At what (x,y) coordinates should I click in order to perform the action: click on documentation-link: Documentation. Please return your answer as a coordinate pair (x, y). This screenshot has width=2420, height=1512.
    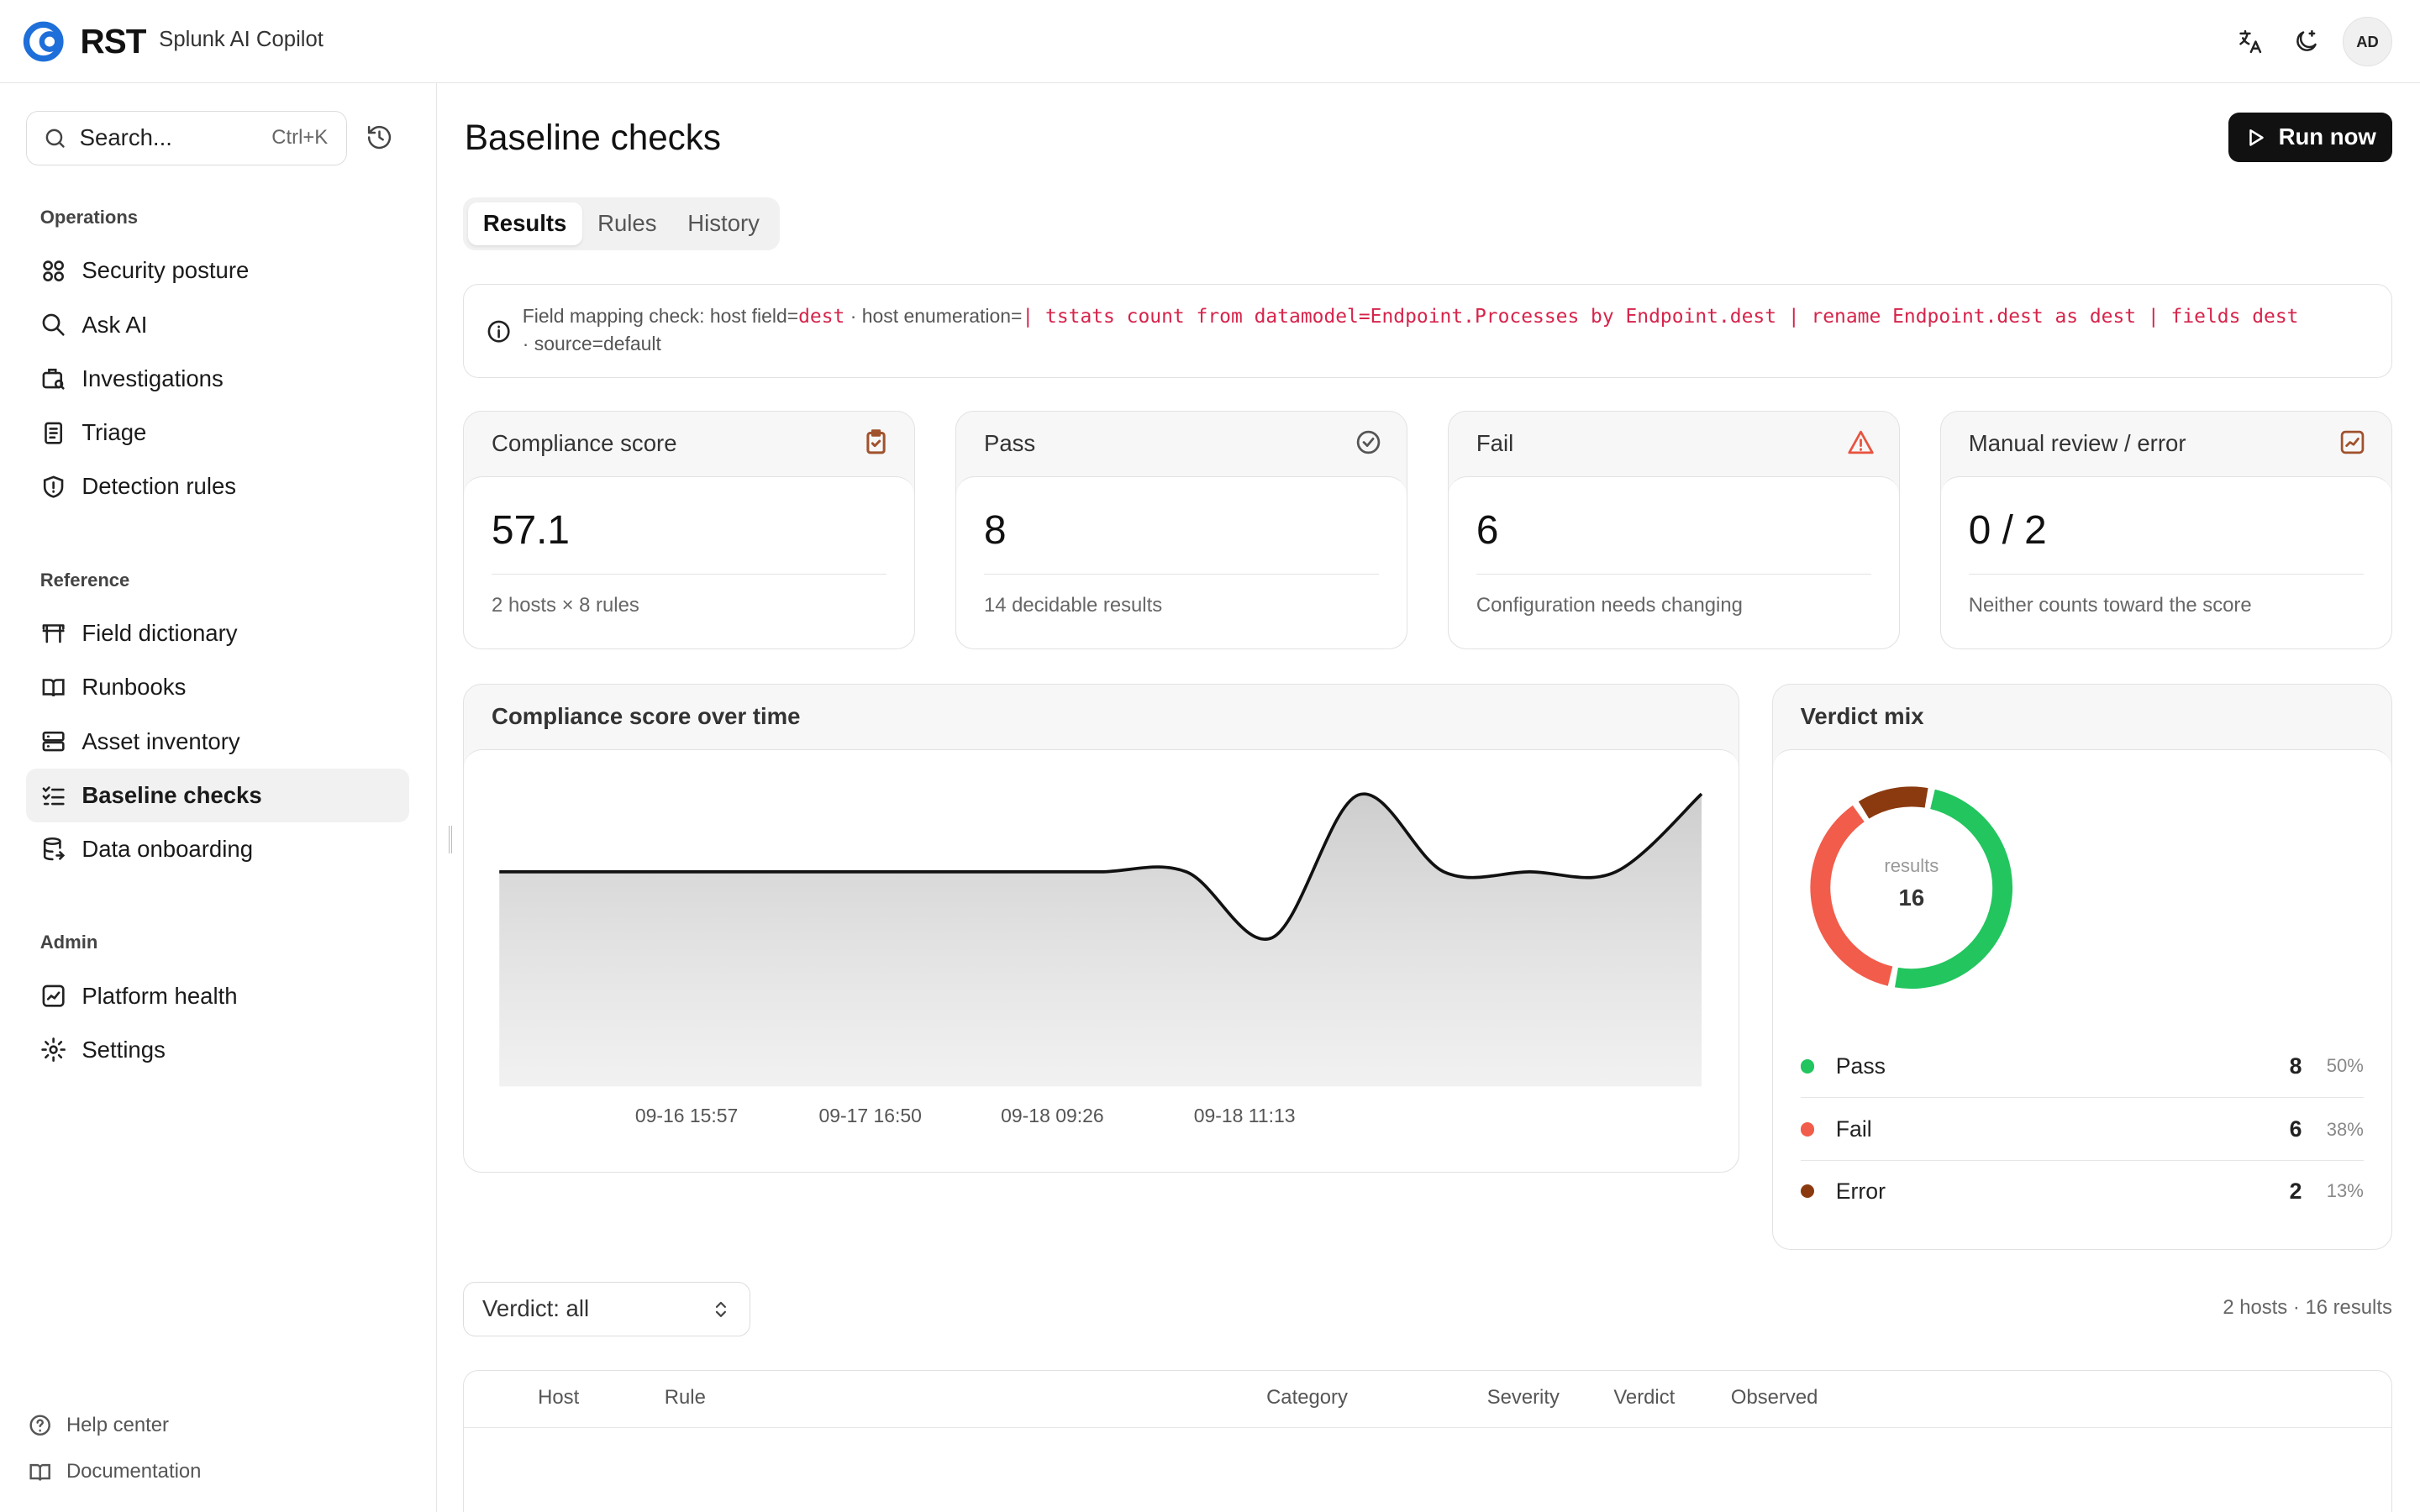
    Looking at the image, I should click on (114, 1472).